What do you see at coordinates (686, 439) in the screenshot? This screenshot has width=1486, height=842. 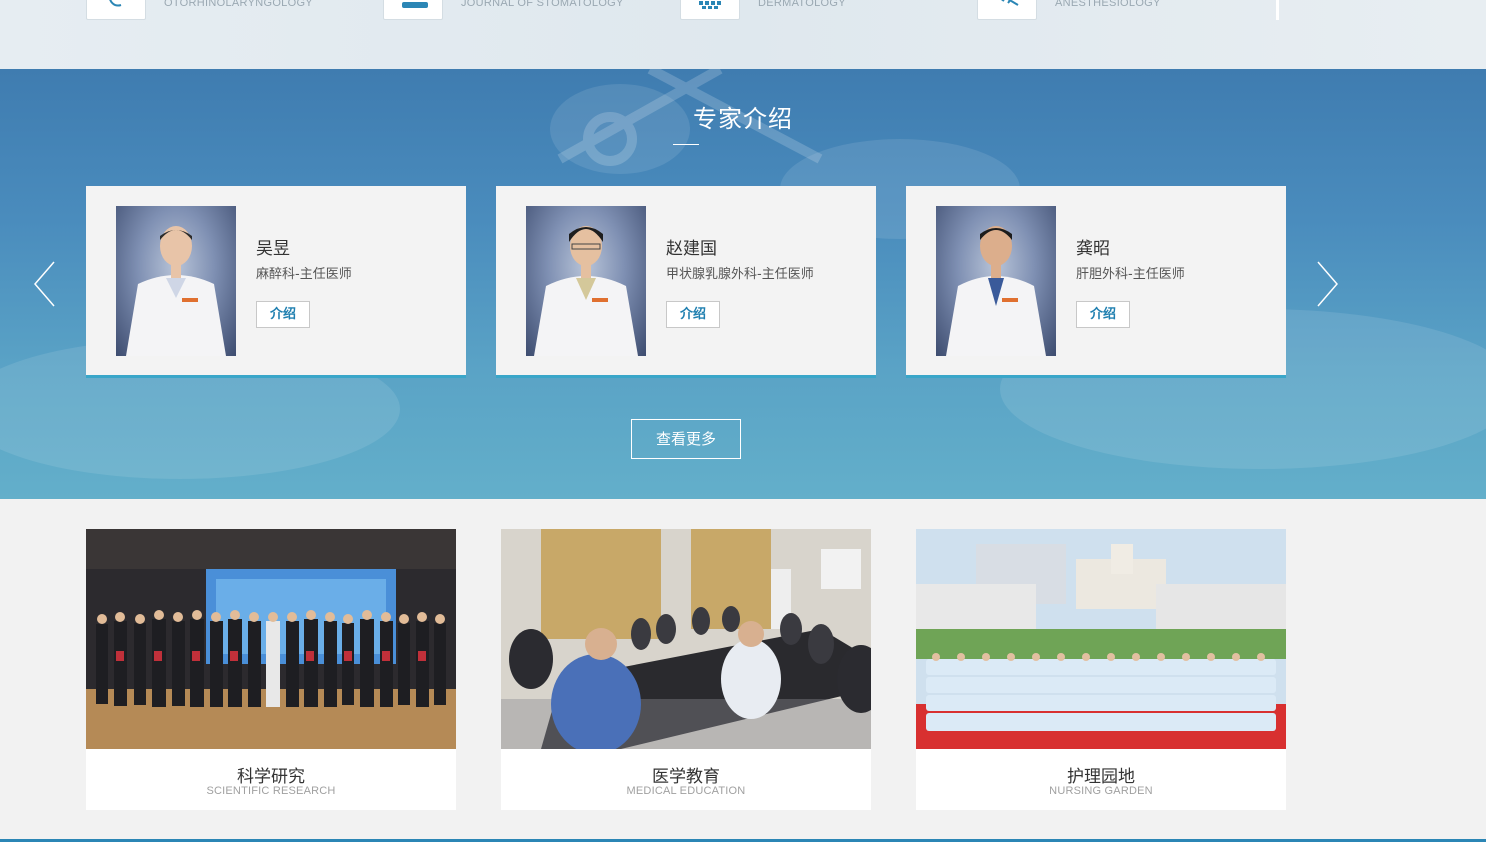 I see `view-more-button: 查看更多` at bounding box center [686, 439].